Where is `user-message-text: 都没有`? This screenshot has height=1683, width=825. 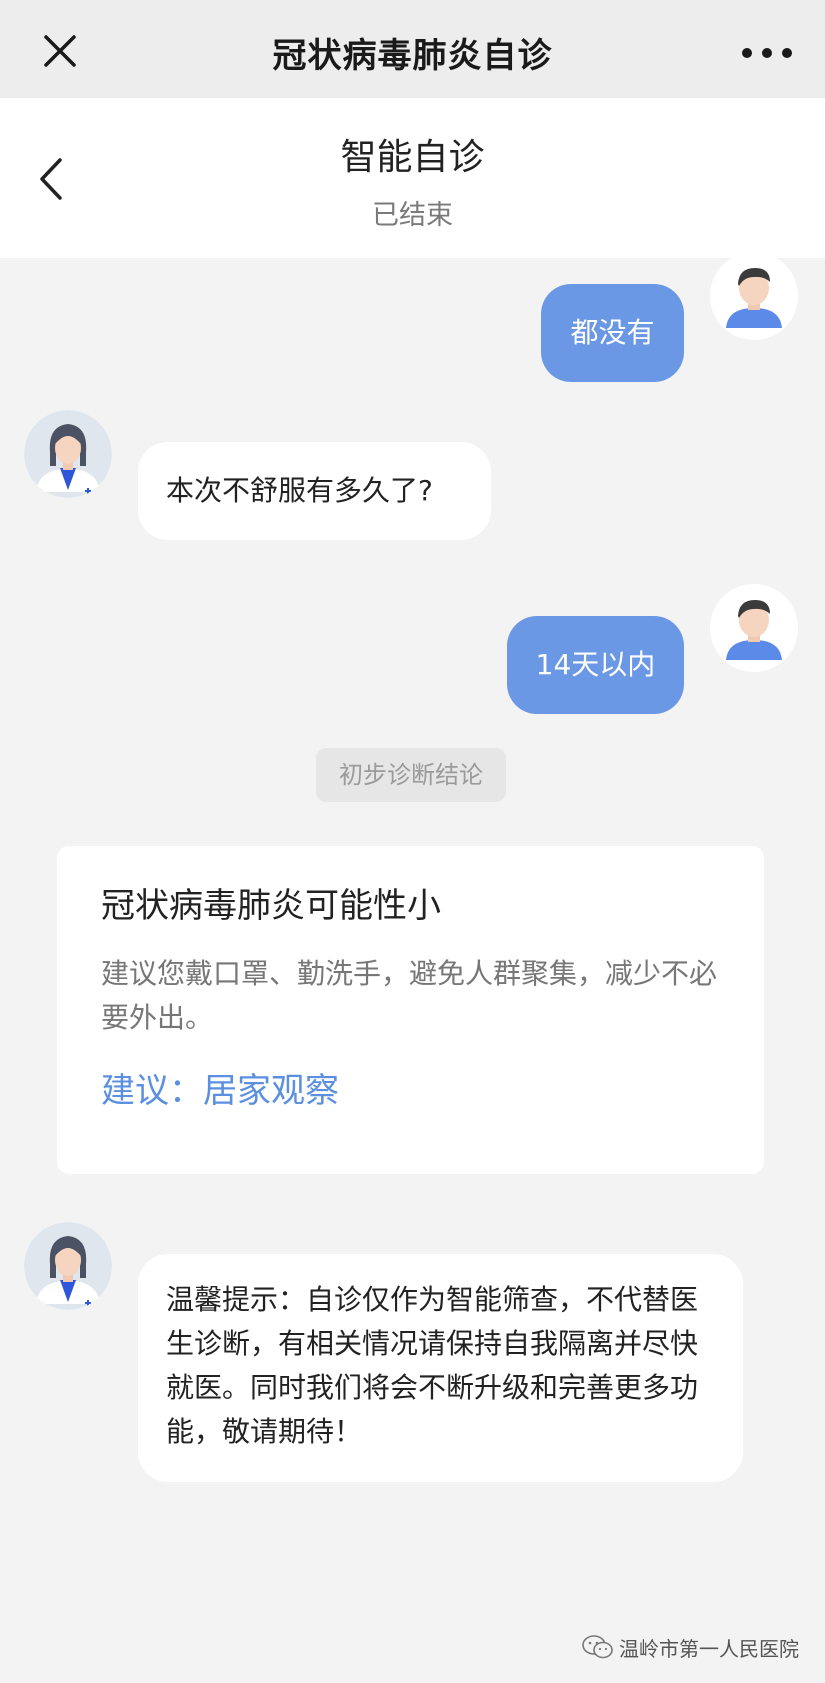
user-message-text: 都没有 is located at coordinates (612, 332).